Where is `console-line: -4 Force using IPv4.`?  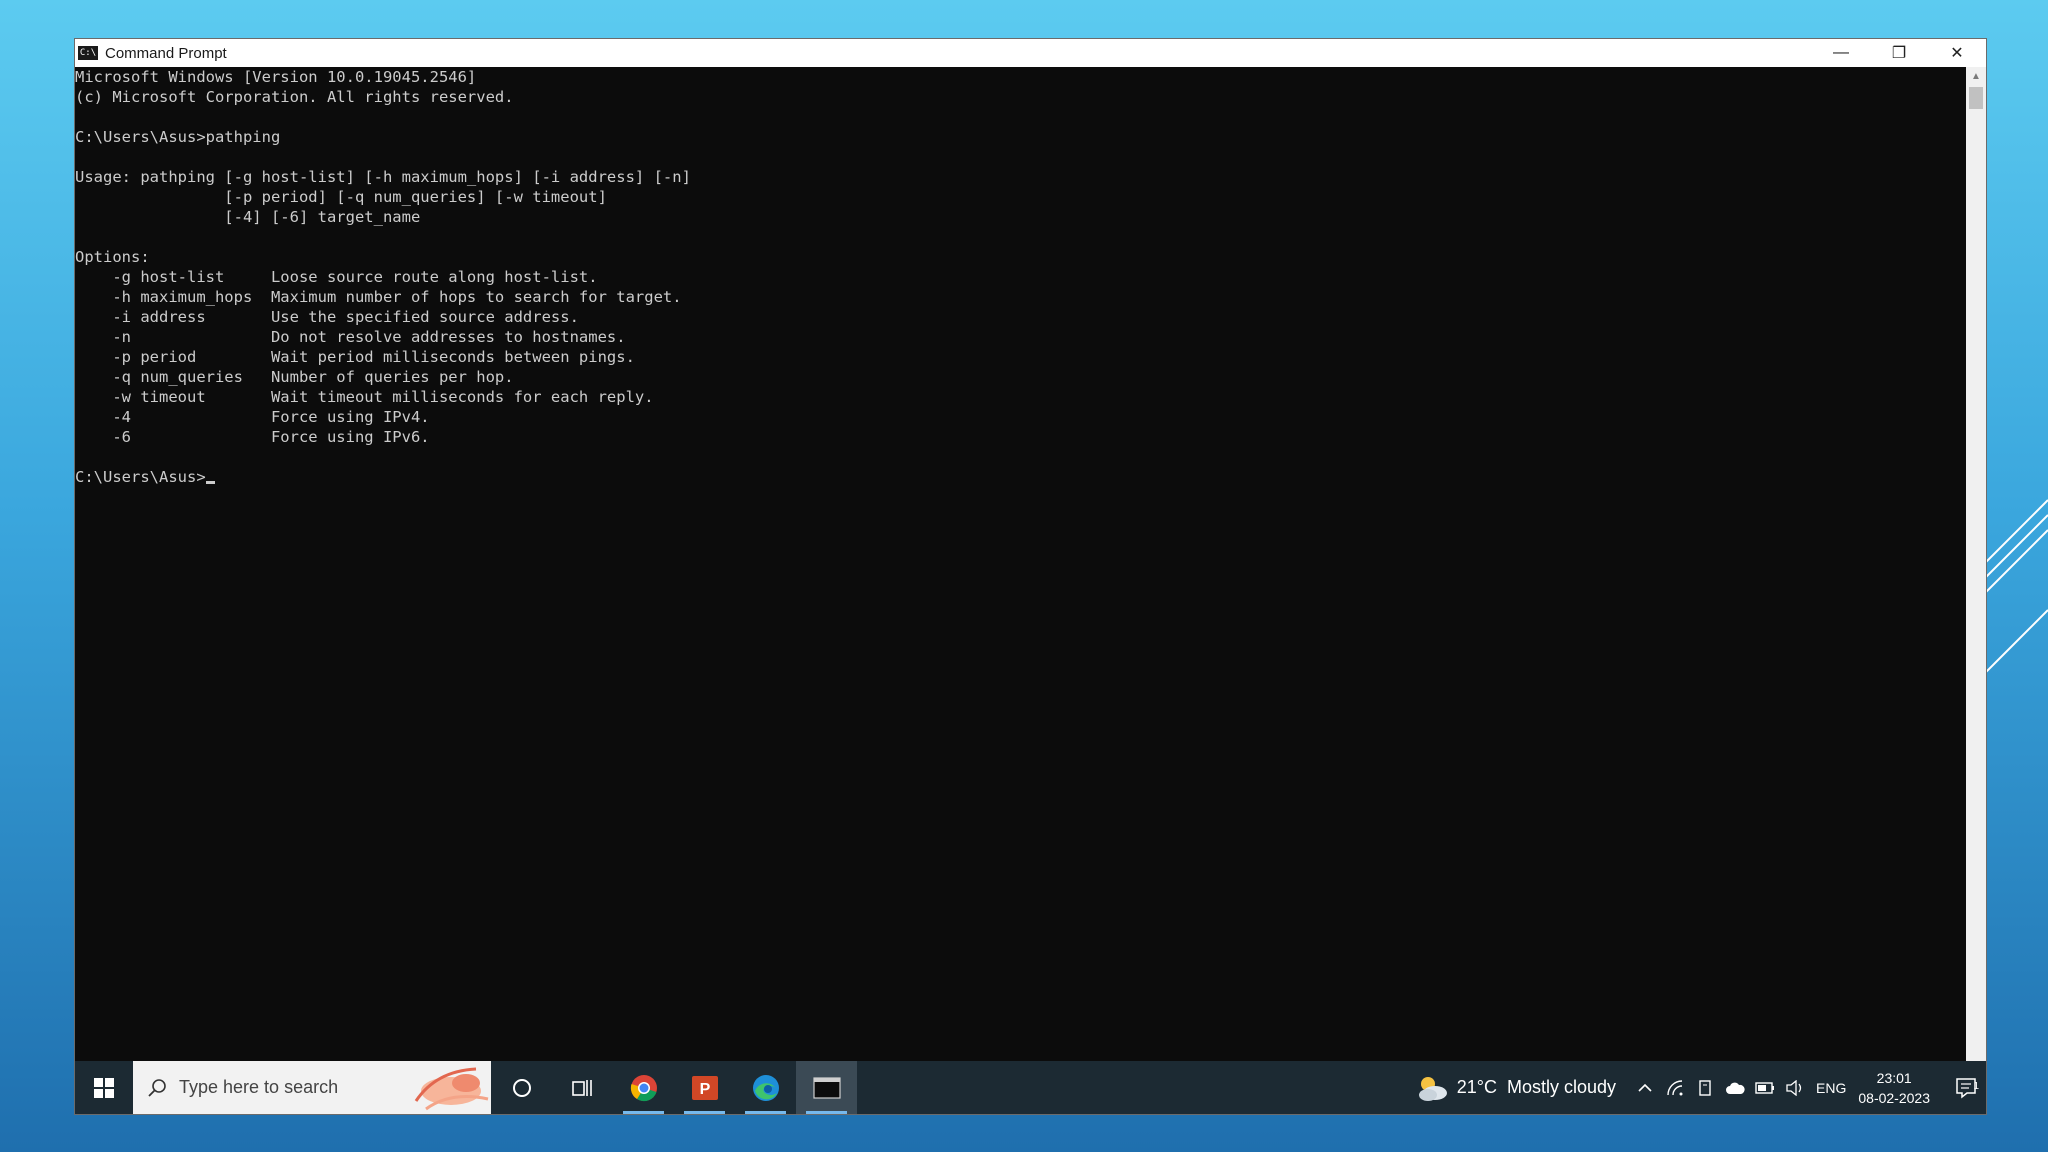 console-line: -4 Force using IPv4. is located at coordinates (252, 417).